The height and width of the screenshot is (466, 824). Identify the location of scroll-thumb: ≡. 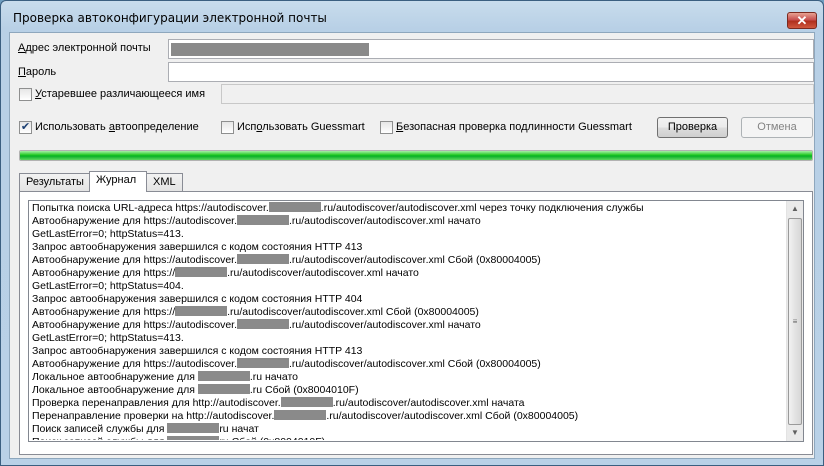
(795, 321).